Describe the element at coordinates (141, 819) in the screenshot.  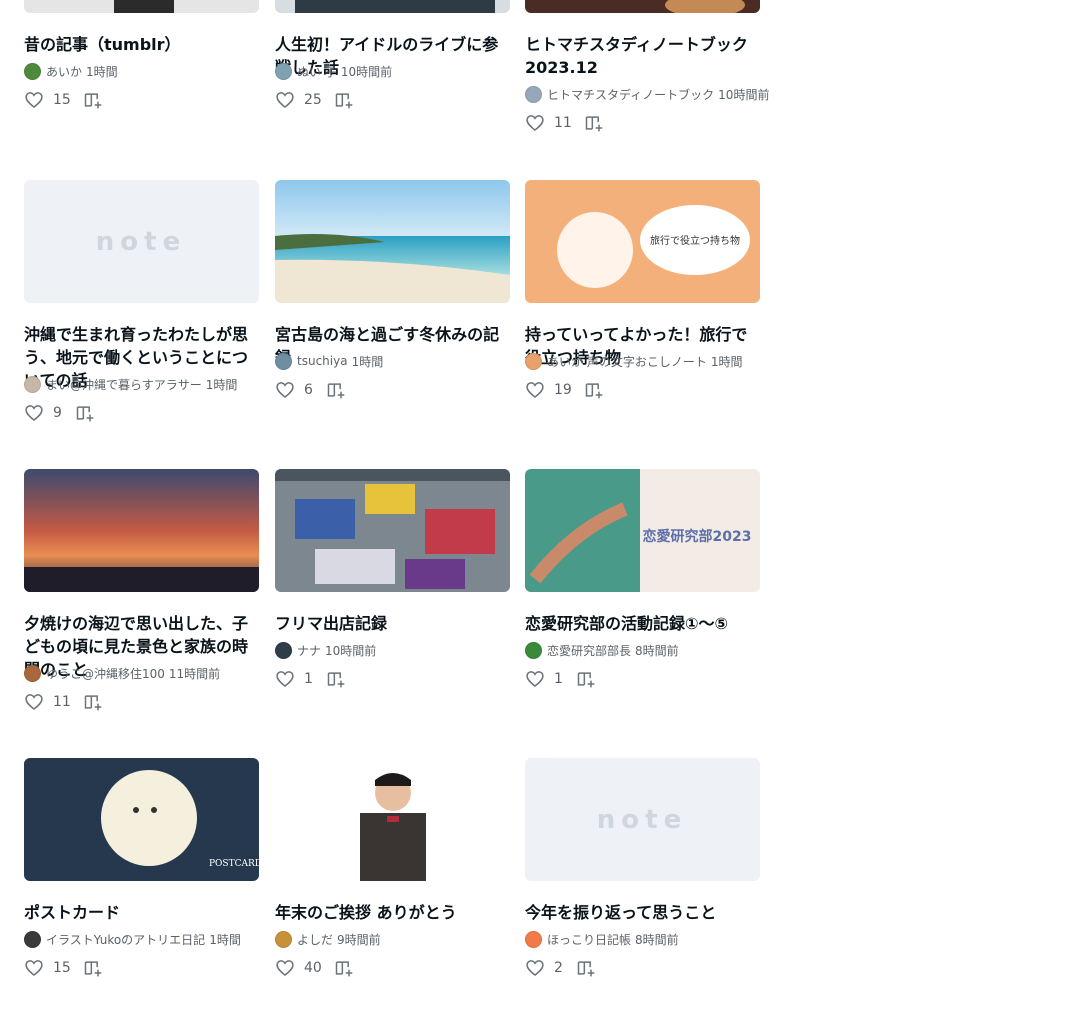
I see `article-thumbnail: POSTCARD` at that location.